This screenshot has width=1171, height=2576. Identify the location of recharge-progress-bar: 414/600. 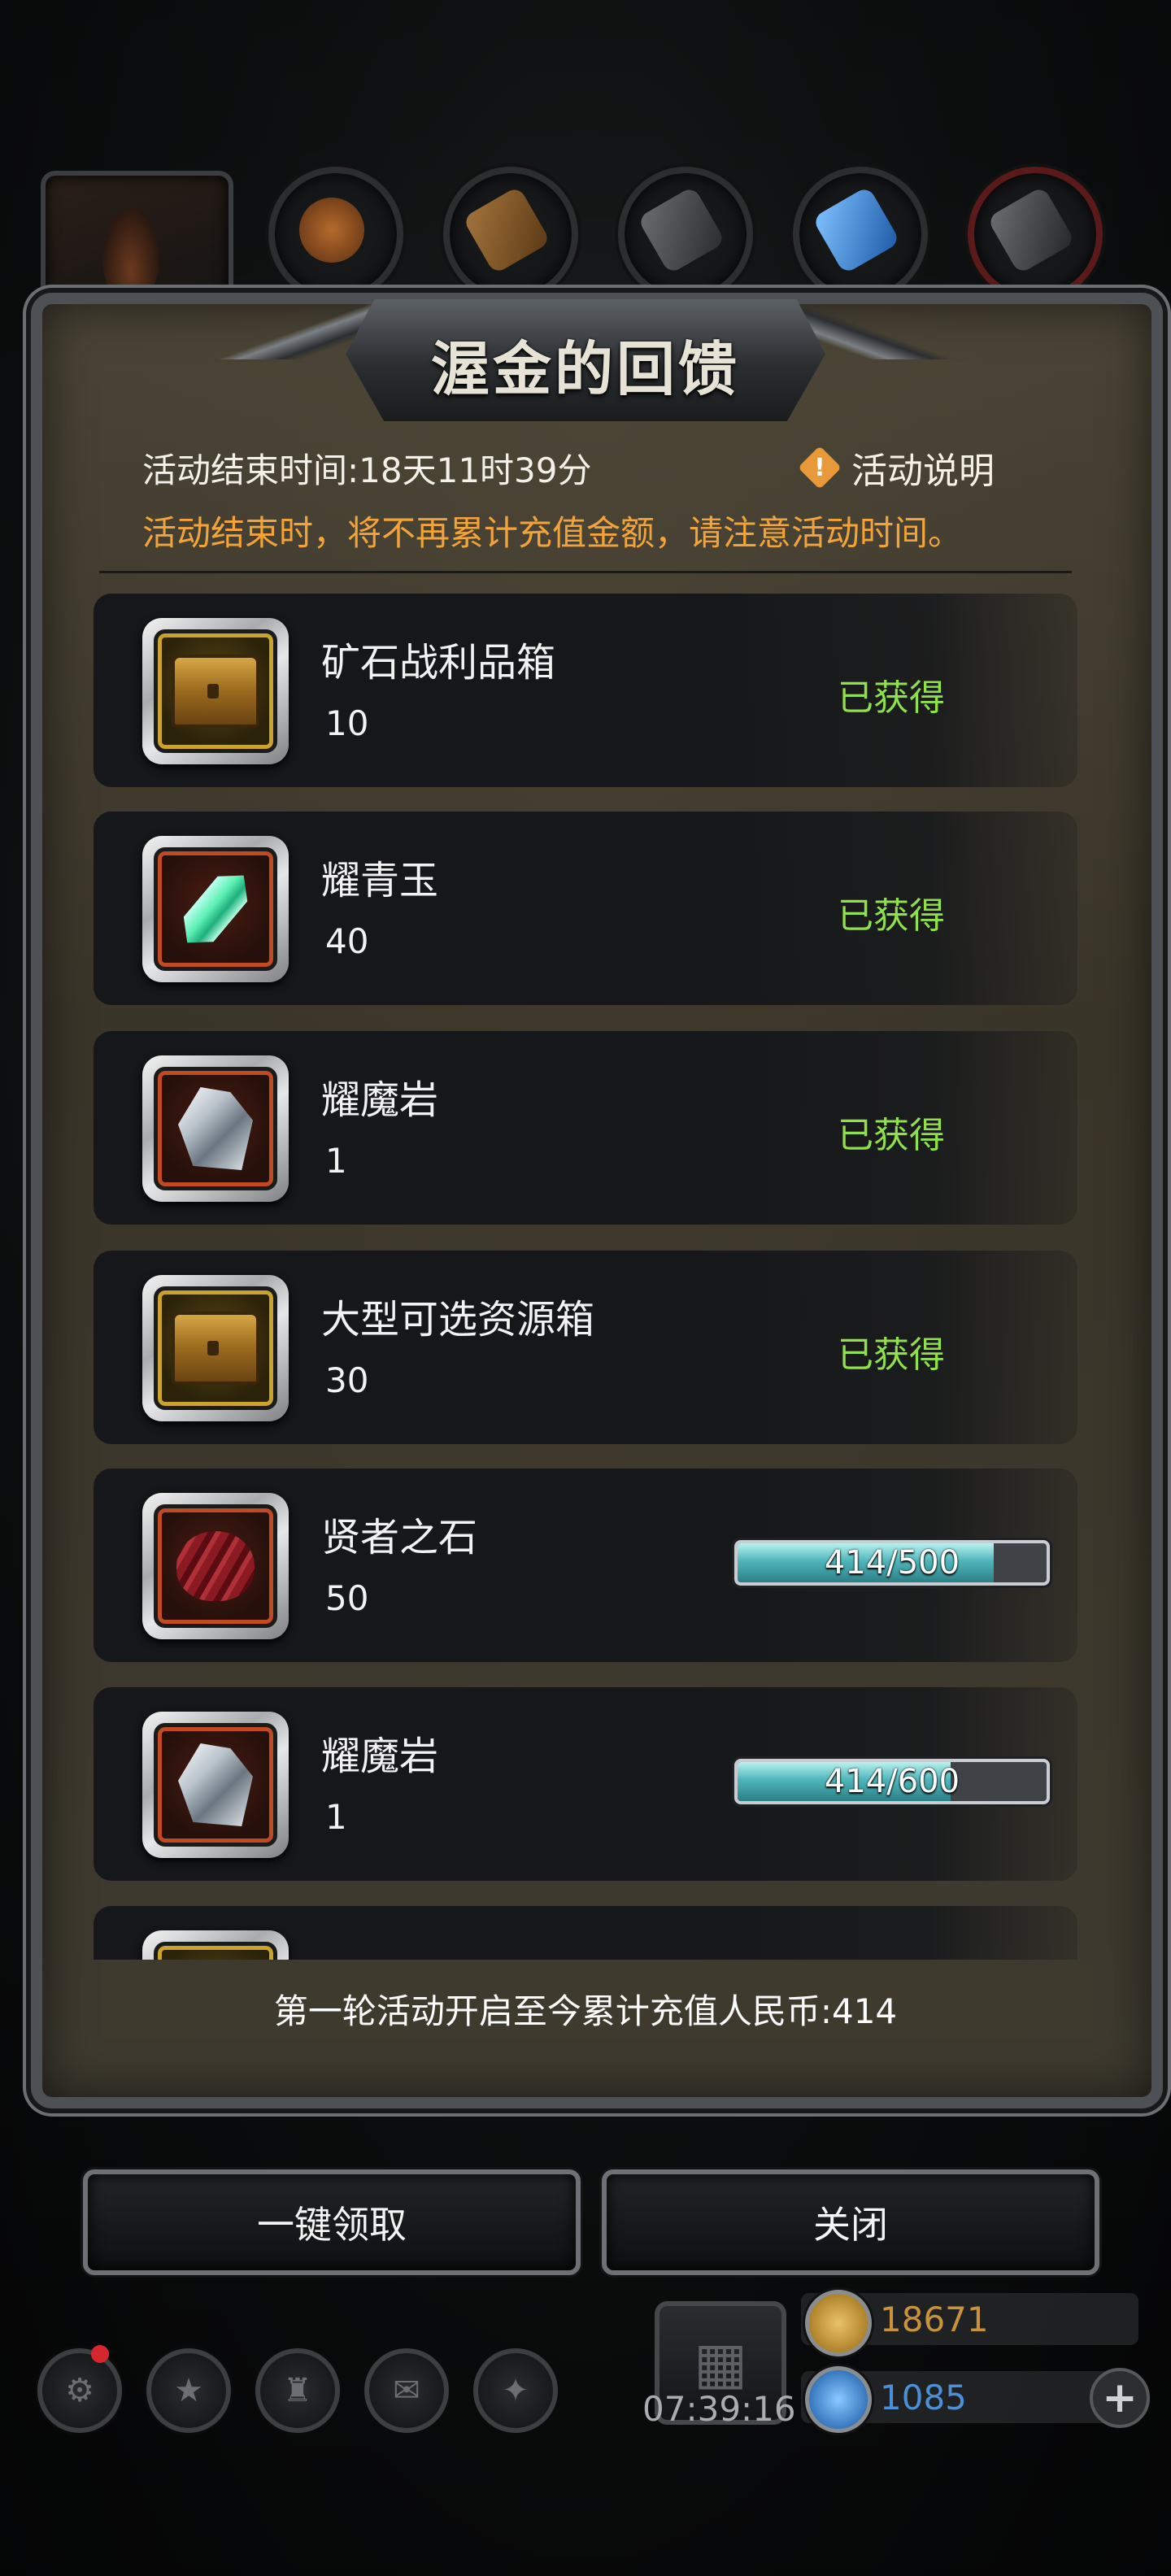
(892, 1782).